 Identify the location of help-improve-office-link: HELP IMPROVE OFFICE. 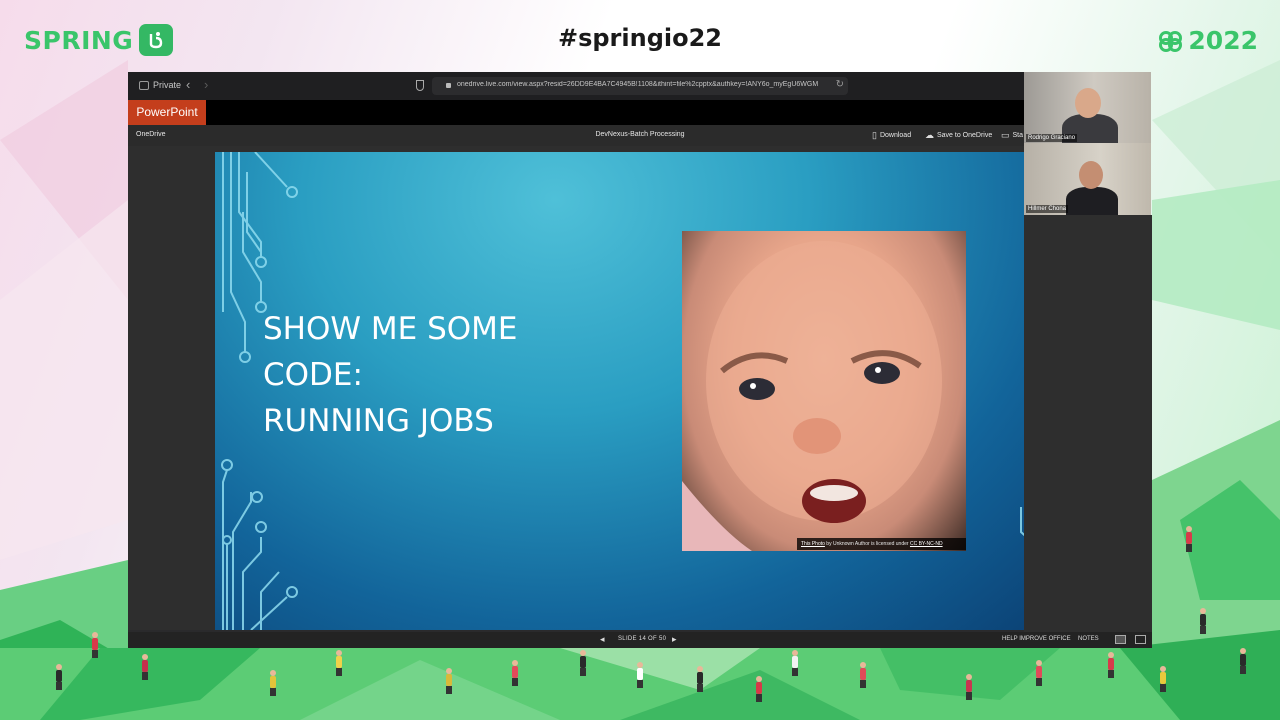
(1036, 639).